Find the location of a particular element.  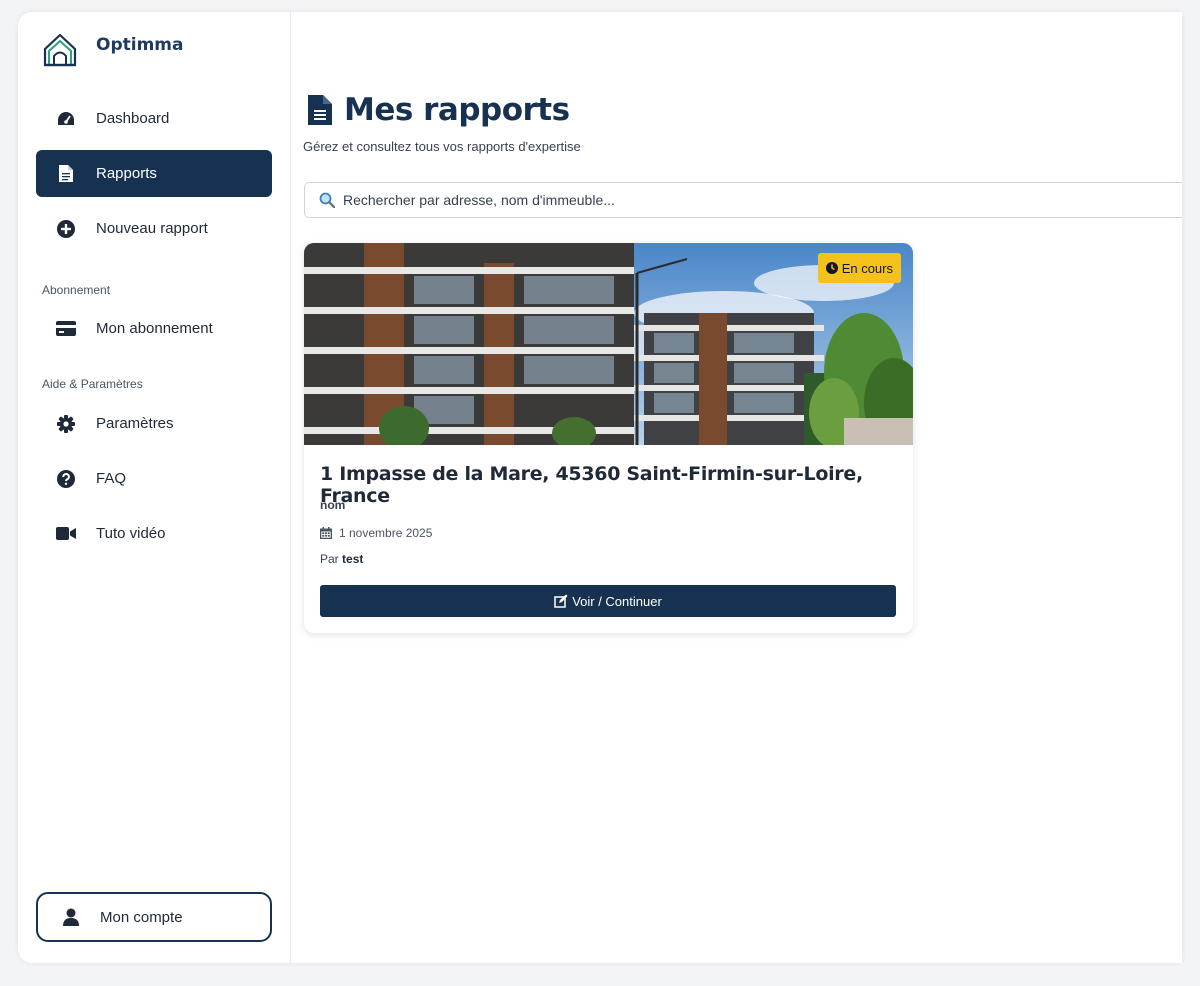

view-continue-button: Voir / Continuer is located at coordinates (608, 601).